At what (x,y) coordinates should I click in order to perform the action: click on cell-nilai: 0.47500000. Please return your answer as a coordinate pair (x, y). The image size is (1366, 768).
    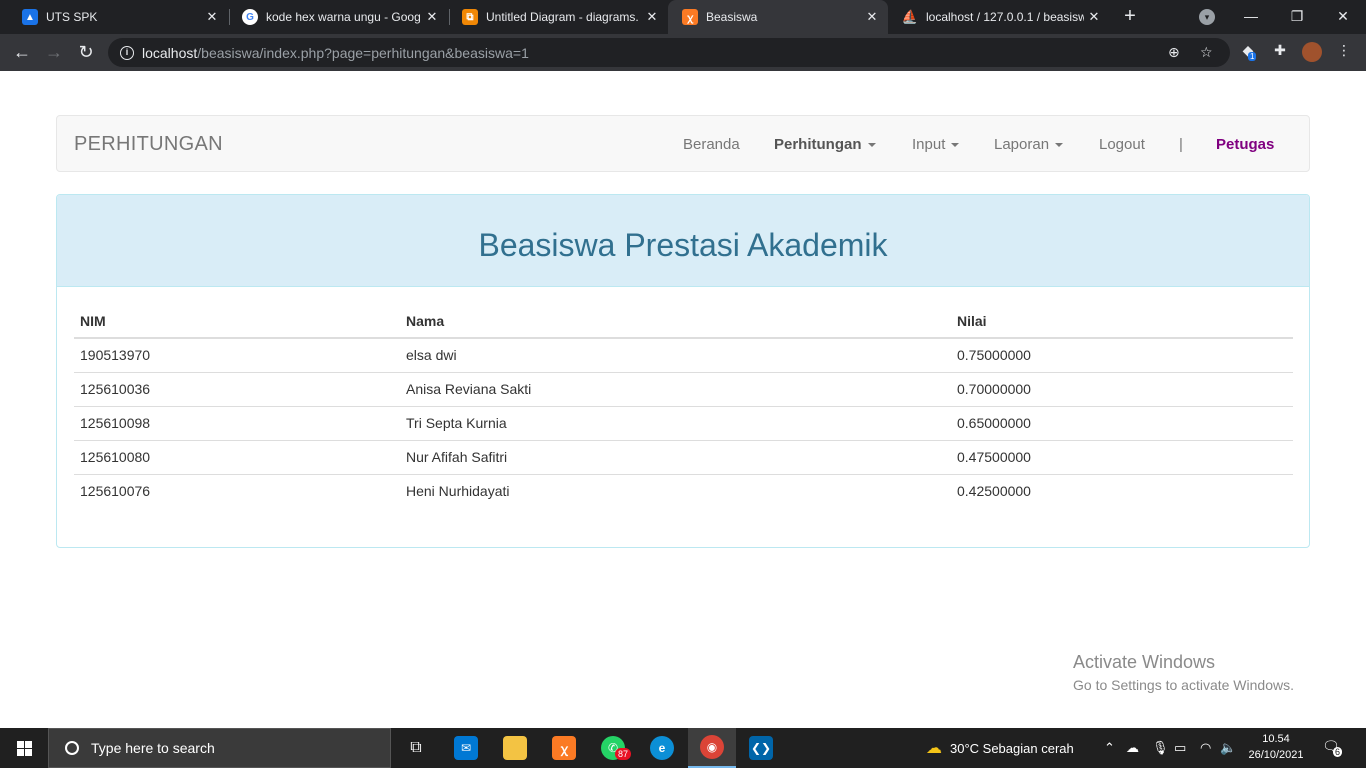
    Looking at the image, I should click on (1122, 456).